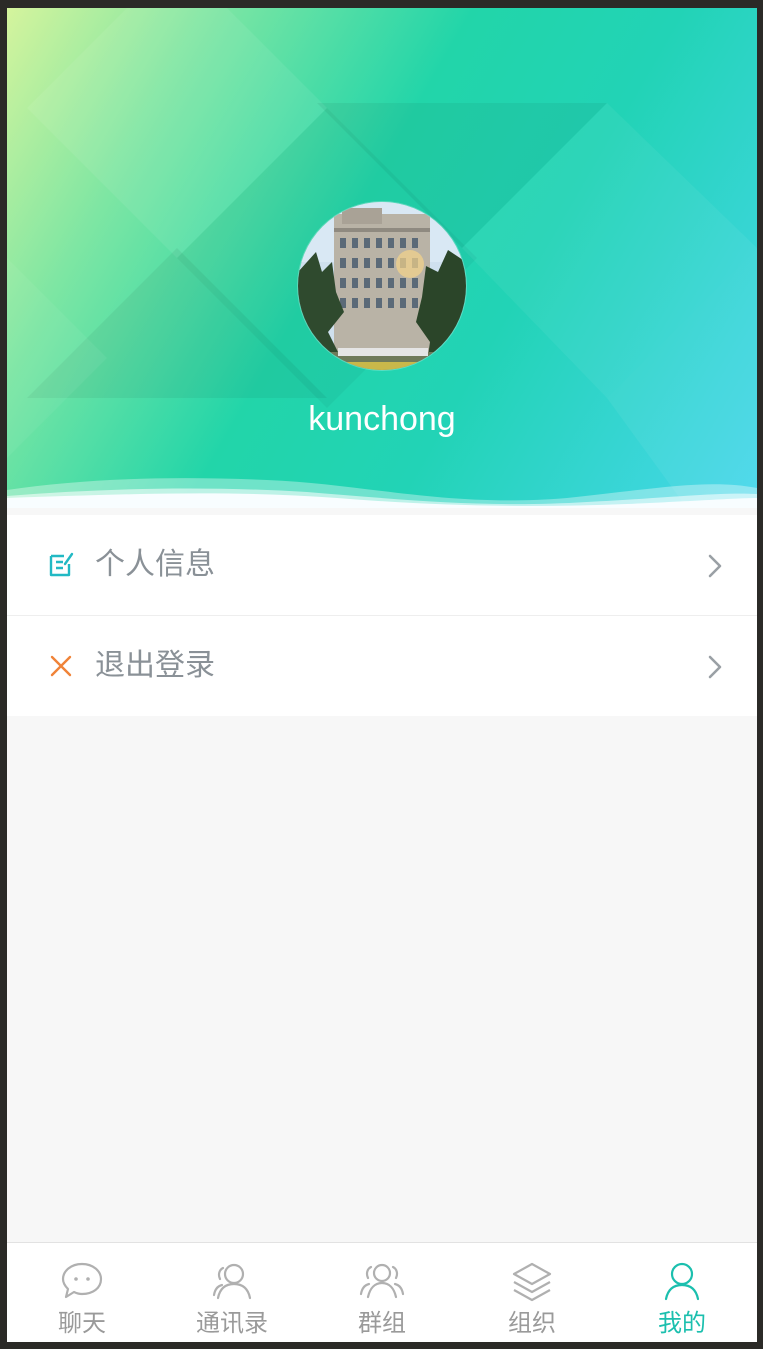 The image size is (763, 1349). I want to click on menu-item-logout: 退出登录, so click(382, 666).